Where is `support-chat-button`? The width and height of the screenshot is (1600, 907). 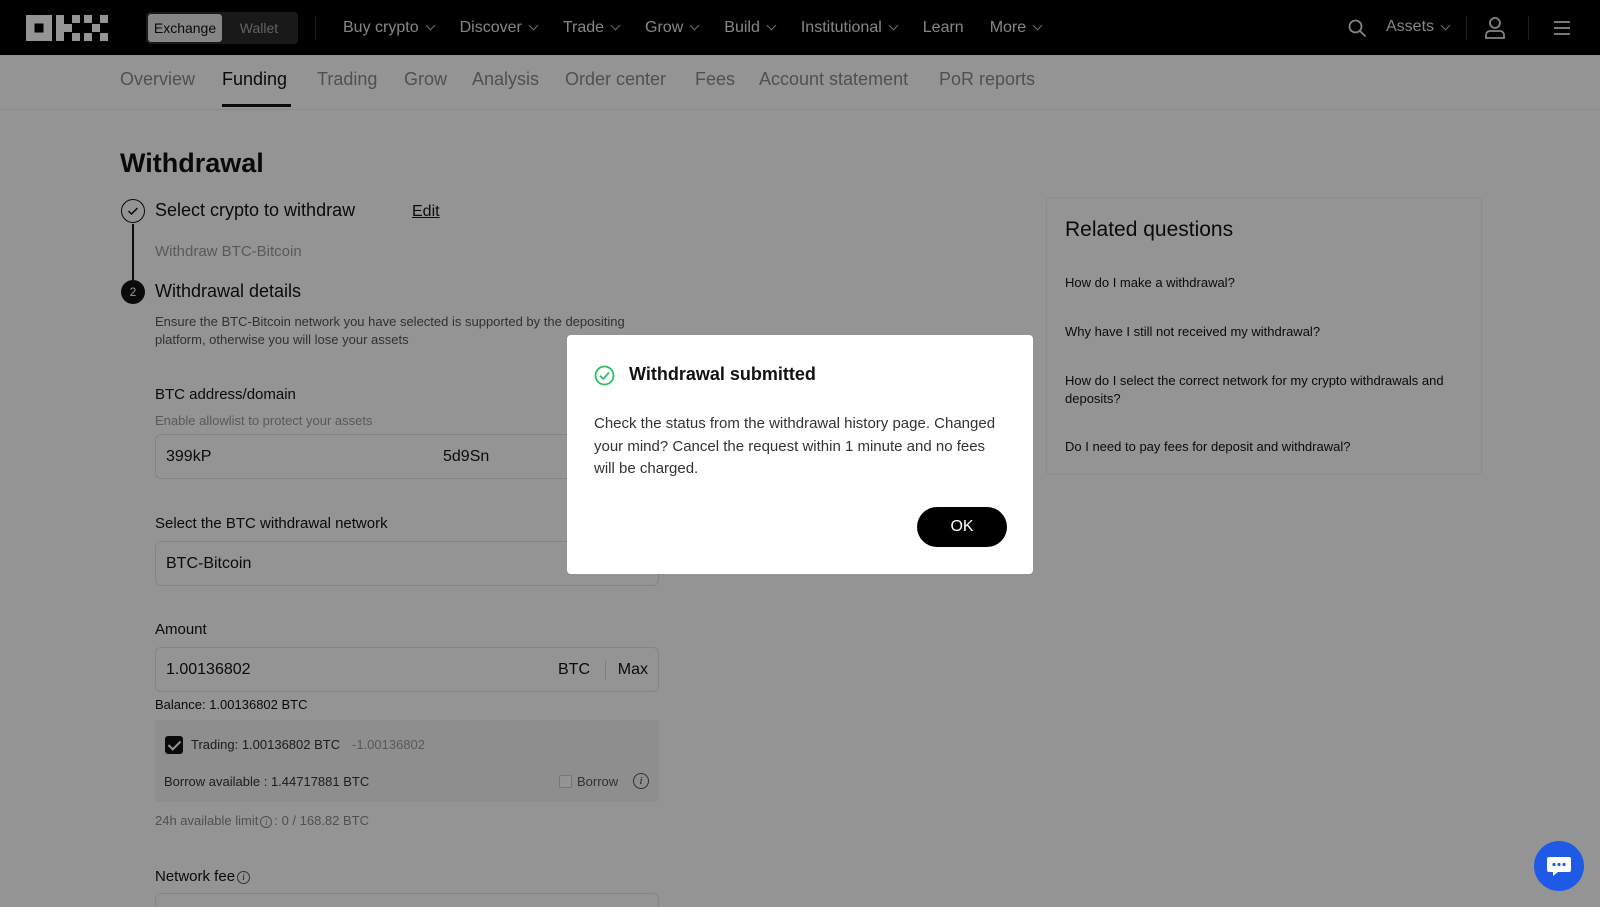
support-chat-button is located at coordinates (1559, 866).